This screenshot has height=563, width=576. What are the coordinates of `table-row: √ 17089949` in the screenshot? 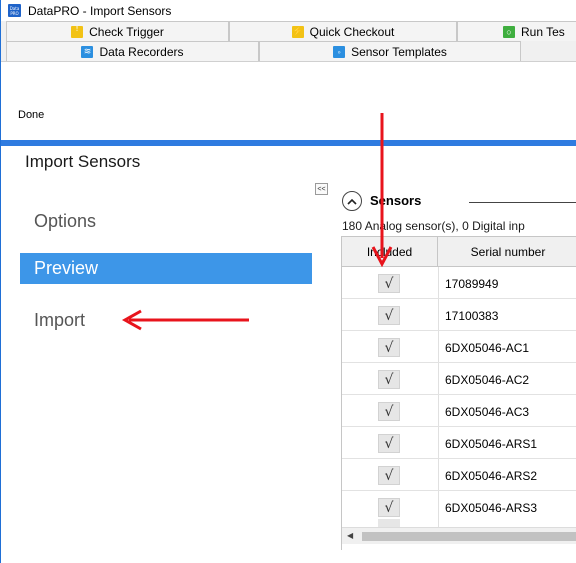 It's located at (459, 283).